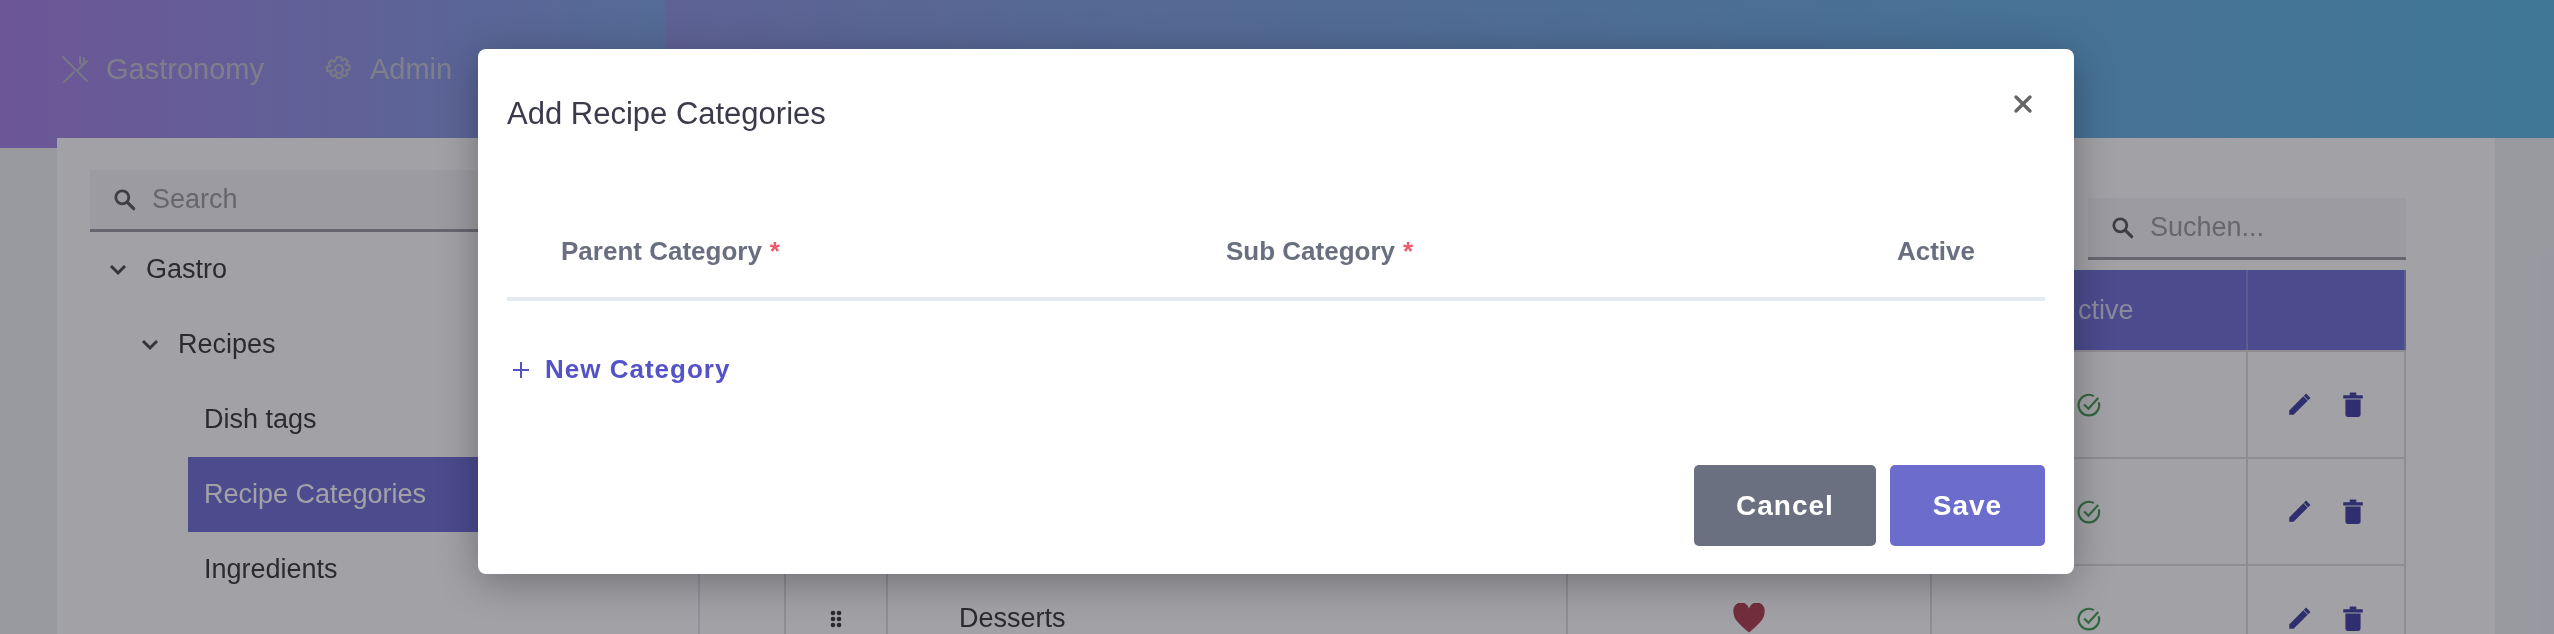 This screenshot has width=2554, height=634. Describe the element at coordinates (621, 369) in the screenshot. I see `new-category-link: New Category` at that location.